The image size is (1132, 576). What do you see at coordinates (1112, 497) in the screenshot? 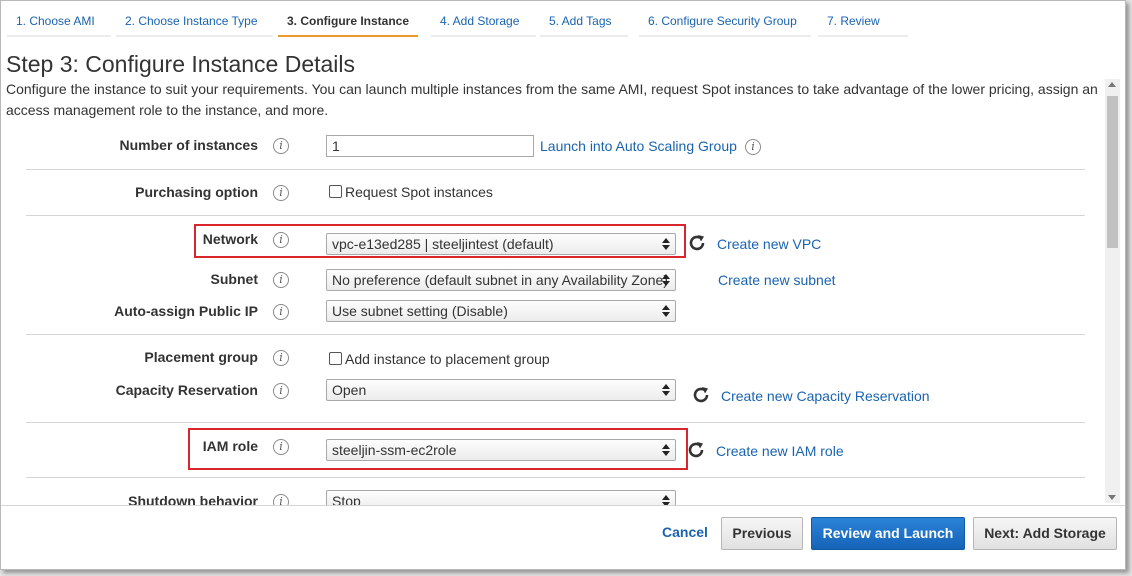
I see `scroll-down-icon` at bounding box center [1112, 497].